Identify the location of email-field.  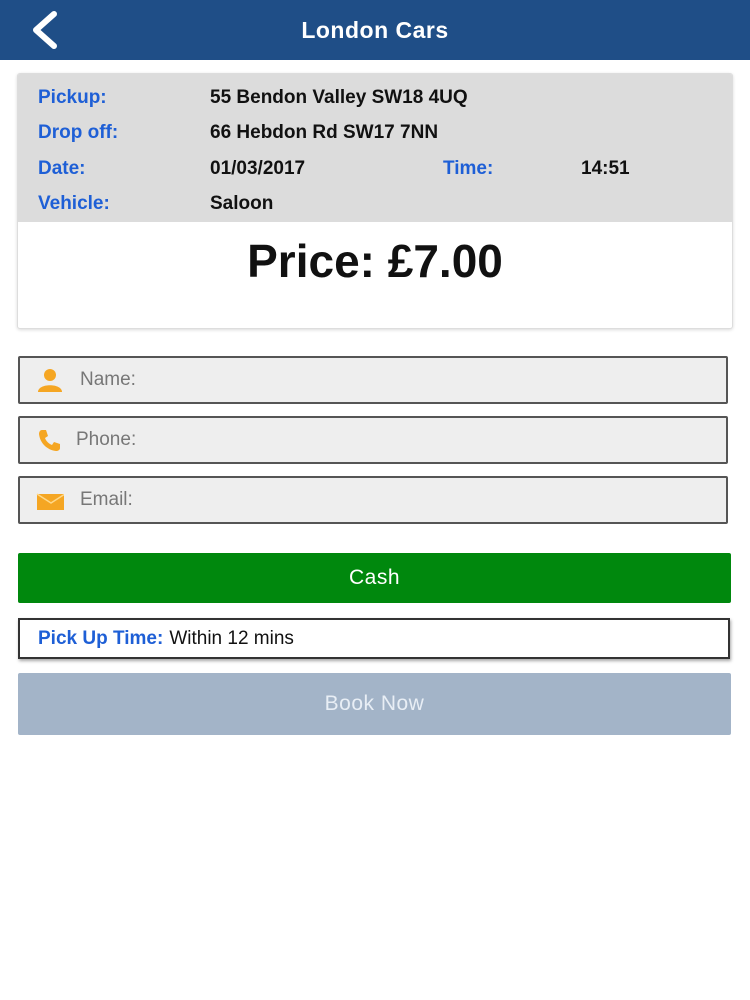
(373, 500).